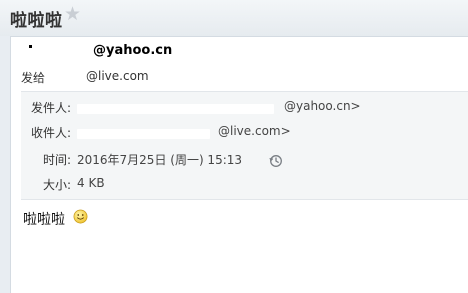 The height and width of the screenshot is (293, 468). Describe the element at coordinates (132, 50) in the screenshot. I see `sender-address: @yahoo.cn` at that location.